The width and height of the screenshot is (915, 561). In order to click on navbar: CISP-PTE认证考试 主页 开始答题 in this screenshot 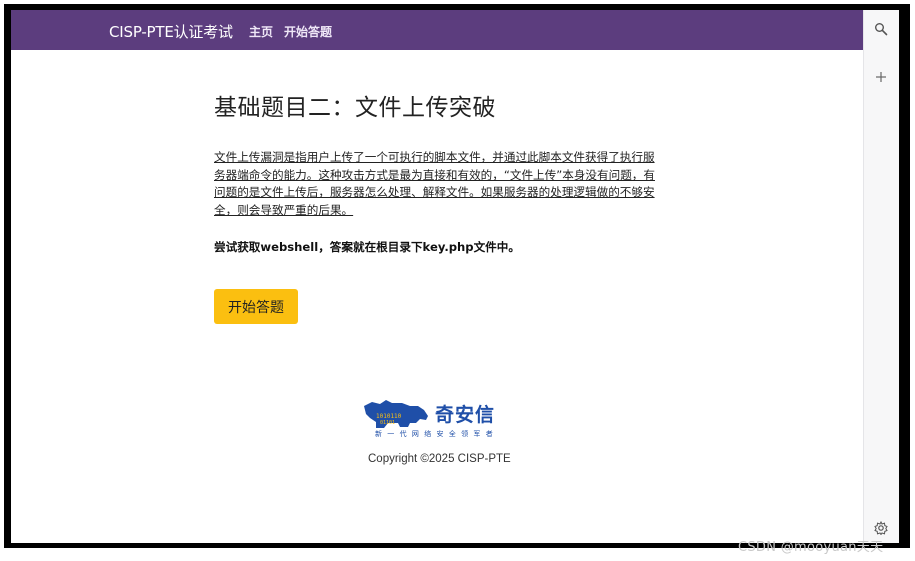, I will do `click(437, 30)`.